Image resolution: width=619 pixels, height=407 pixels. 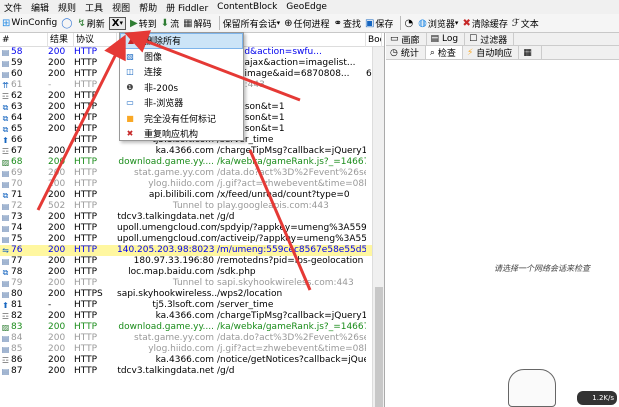 What do you see at coordinates (285, 283) in the screenshot?
I see `cell-url: sapi.skyhookwireless.com:443` at bounding box center [285, 283].